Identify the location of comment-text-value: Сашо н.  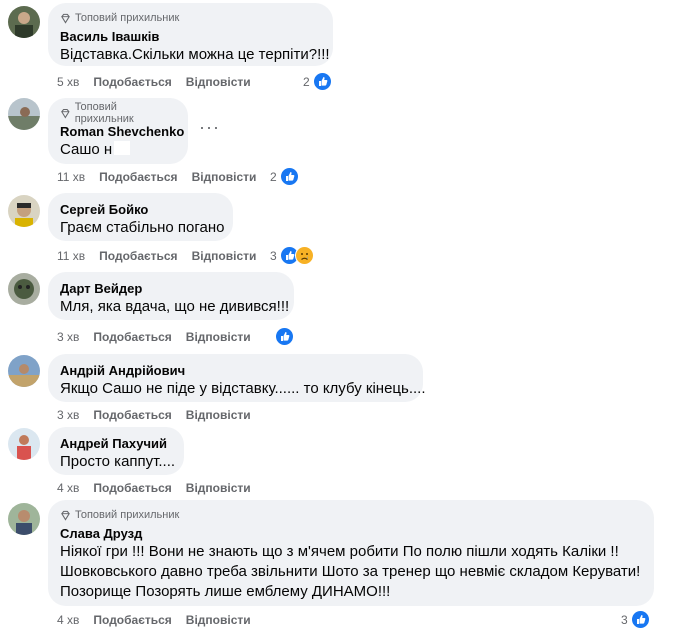
(86, 149).